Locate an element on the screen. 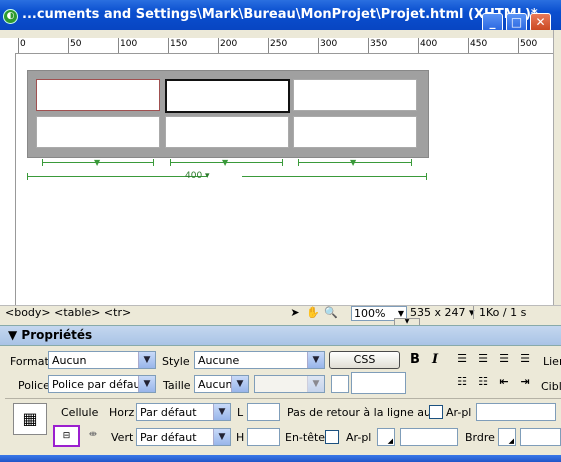 The image size is (561, 462). ruler-label: 500 is located at coordinates (529, 44).